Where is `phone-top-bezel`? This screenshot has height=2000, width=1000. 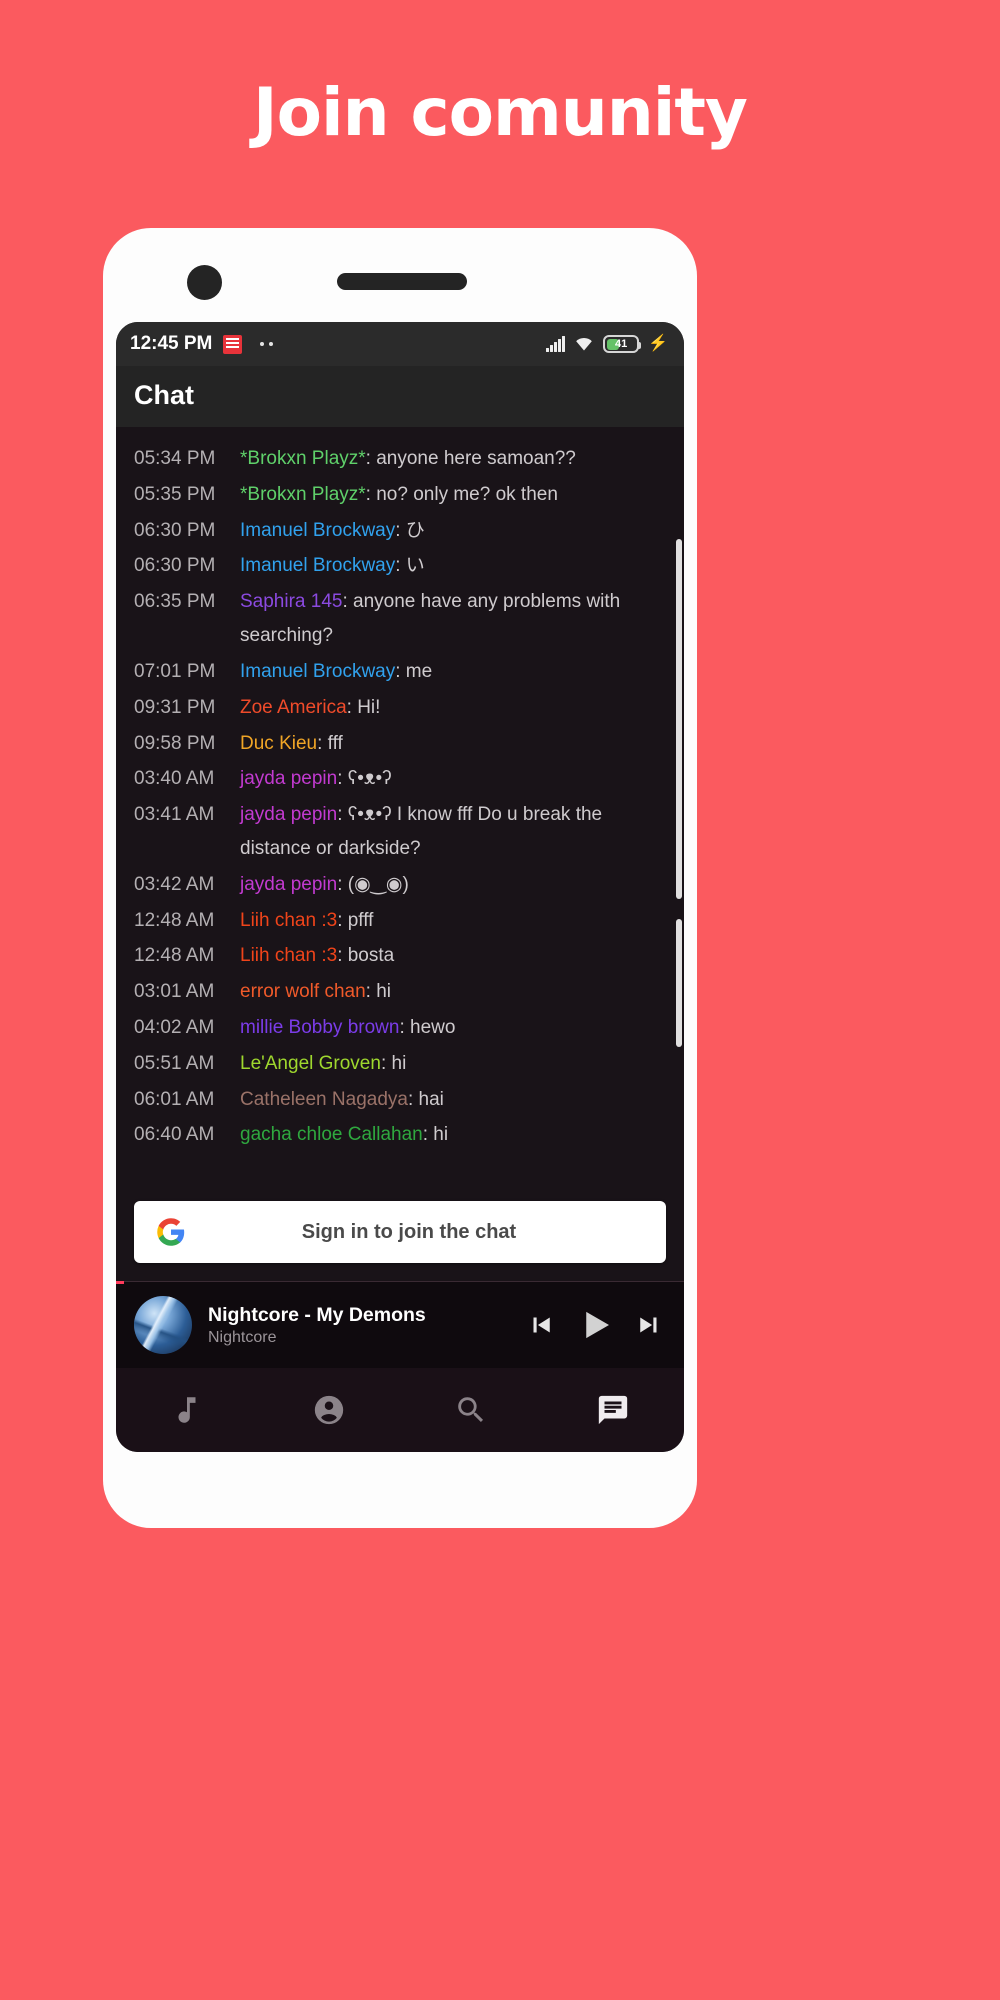
phone-top-bezel is located at coordinates (400, 277).